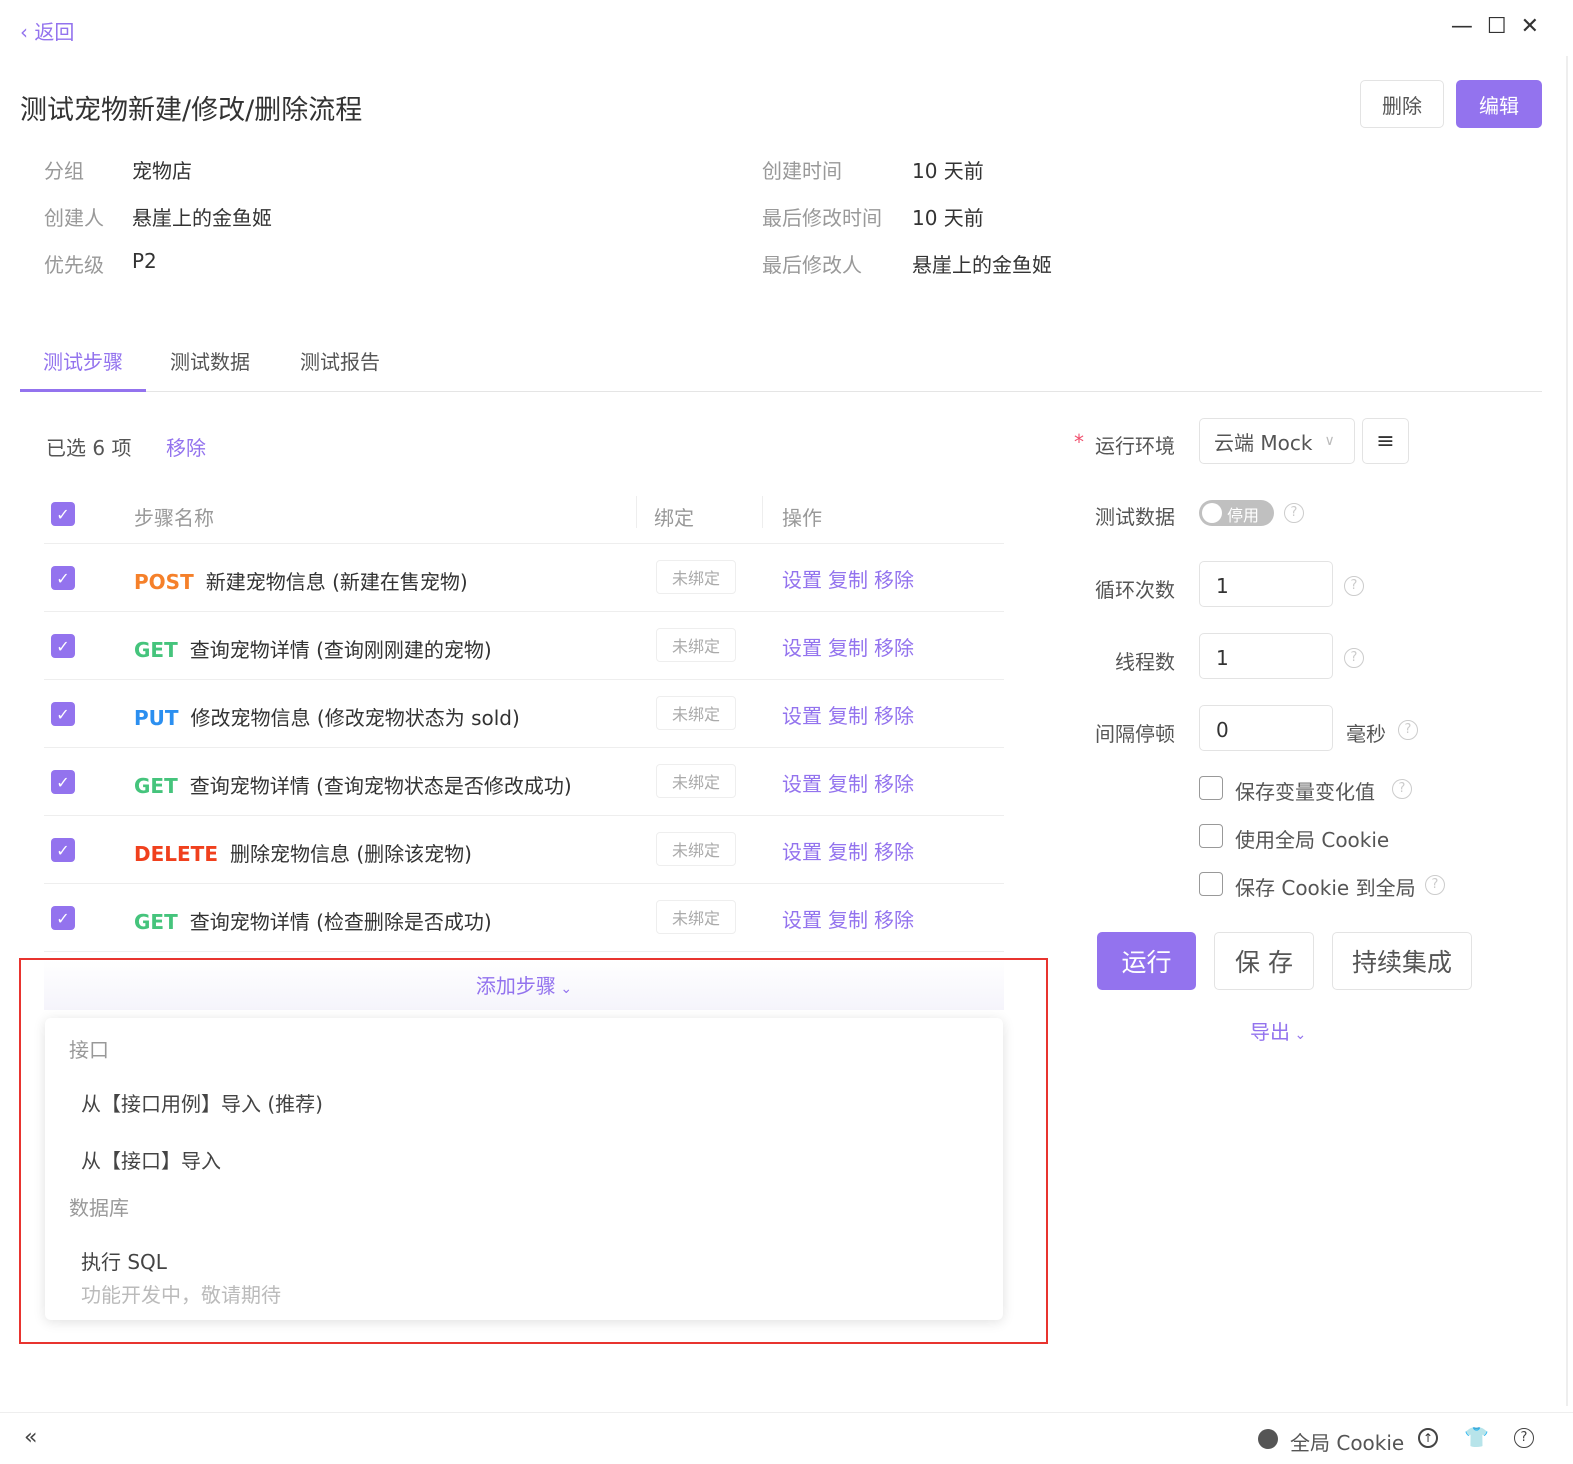 The width and height of the screenshot is (1573, 1464). I want to click on interval-unit: 毫秒, so click(1366, 734).